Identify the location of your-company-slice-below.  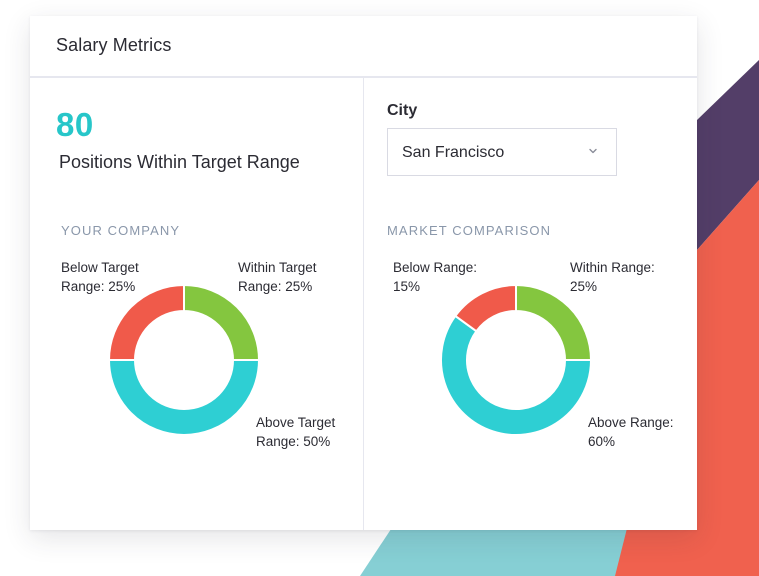
(146, 322).